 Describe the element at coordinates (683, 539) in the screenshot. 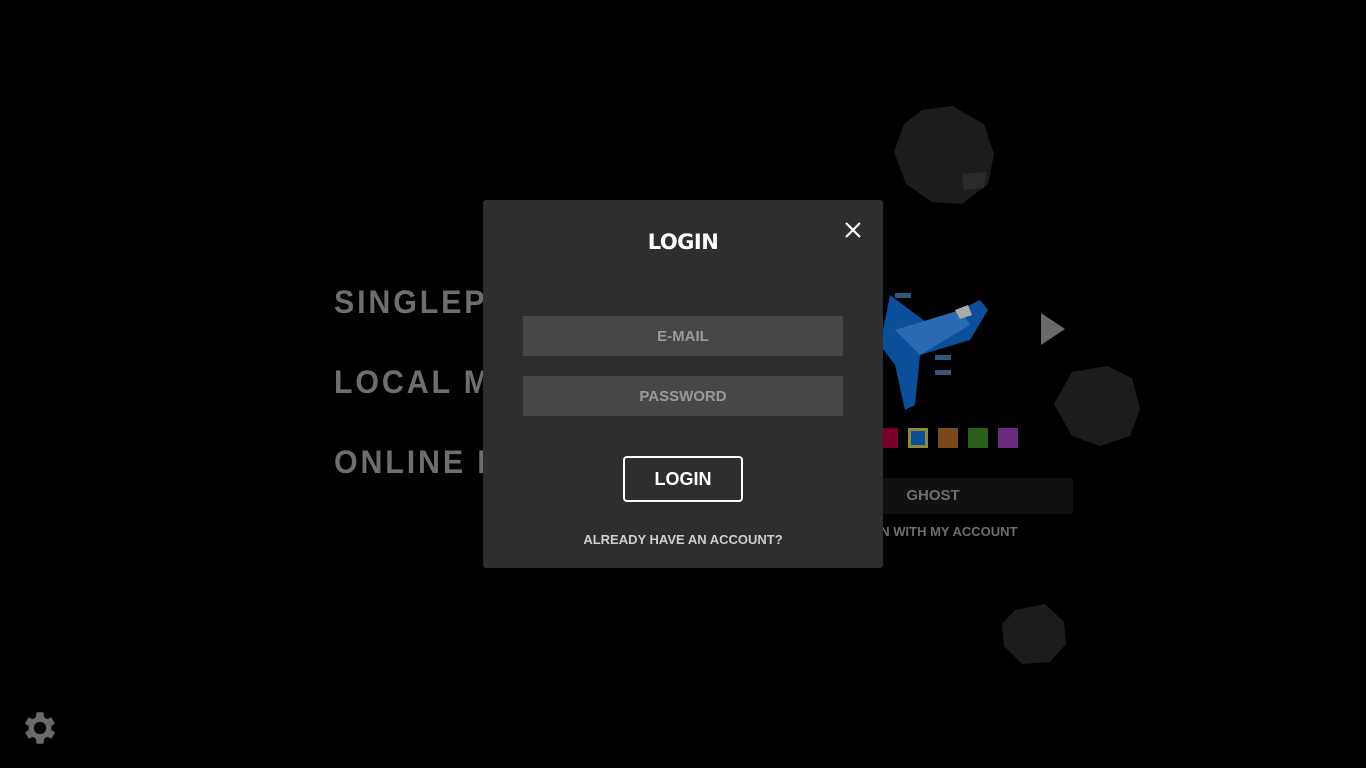

I see `already-have-account-link: ALREADY HAVE AN ACCOUNT?` at that location.